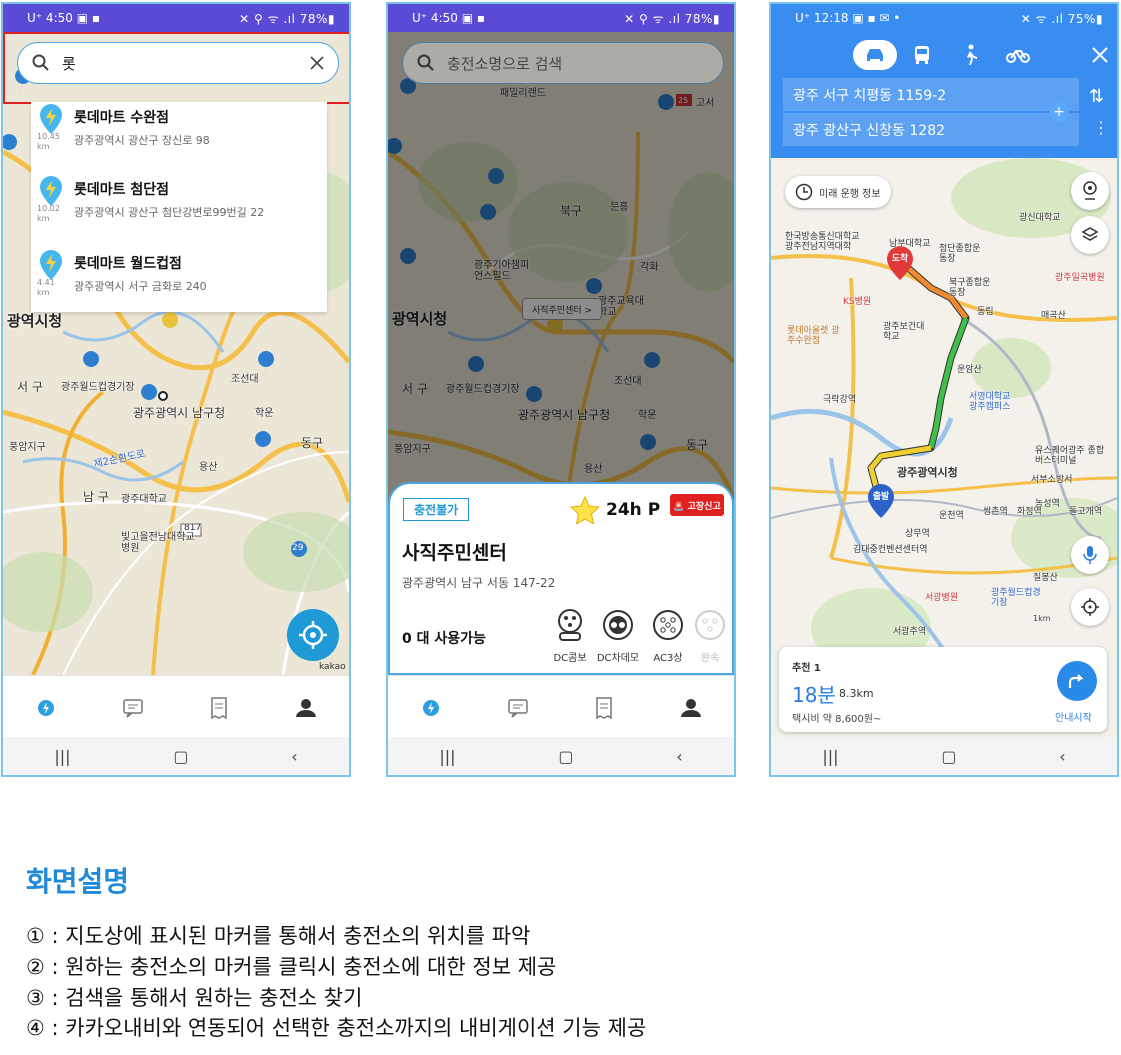  I want to click on favorite-star-icon, so click(585, 510).